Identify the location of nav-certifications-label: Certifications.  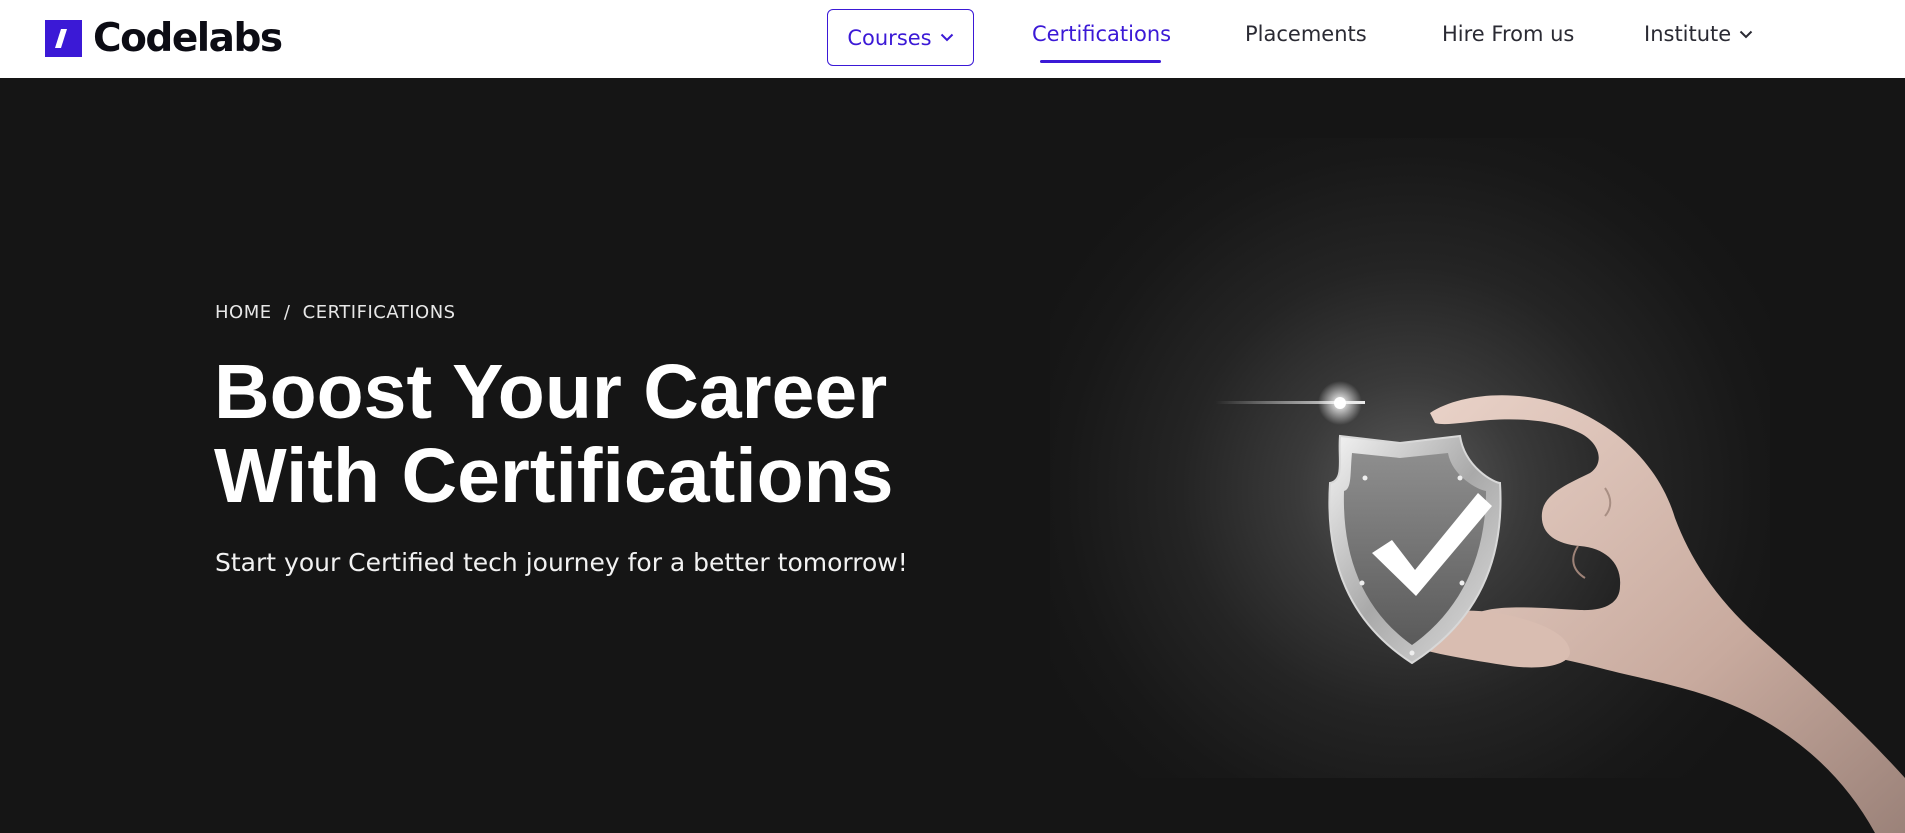
(1102, 34).